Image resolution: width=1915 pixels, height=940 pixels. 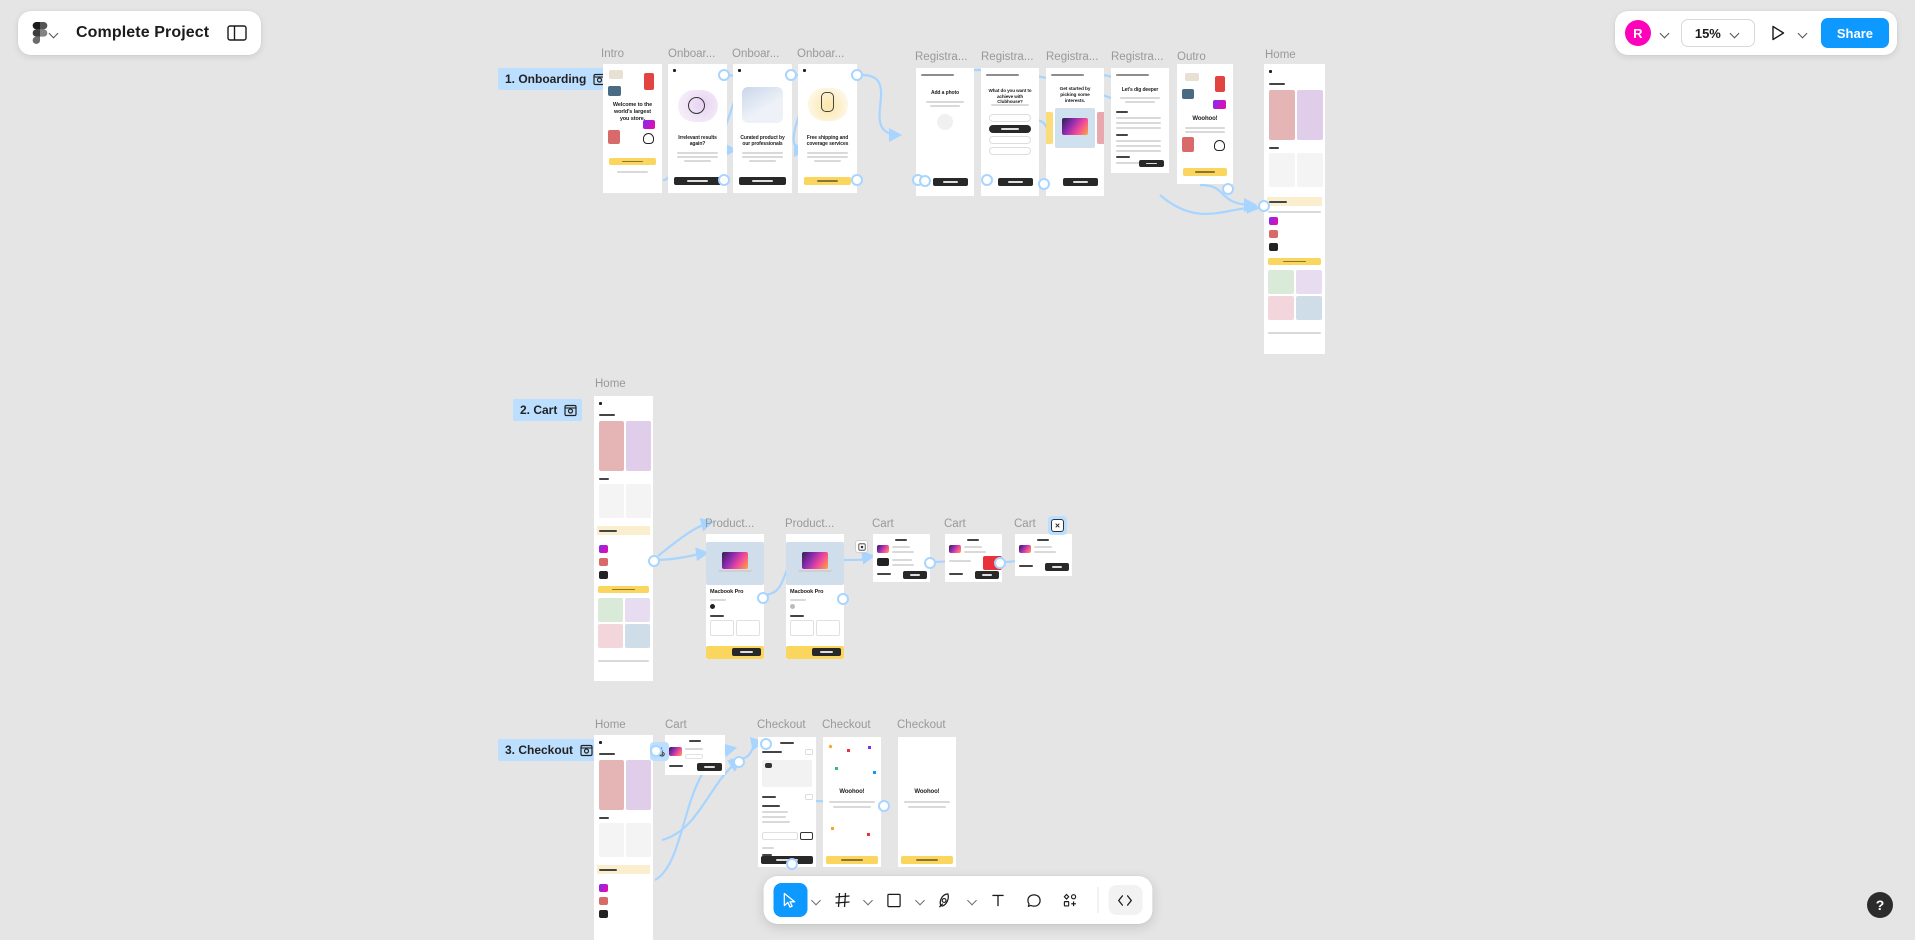 I want to click on registration-3-cta, so click(x=1080, y=182).